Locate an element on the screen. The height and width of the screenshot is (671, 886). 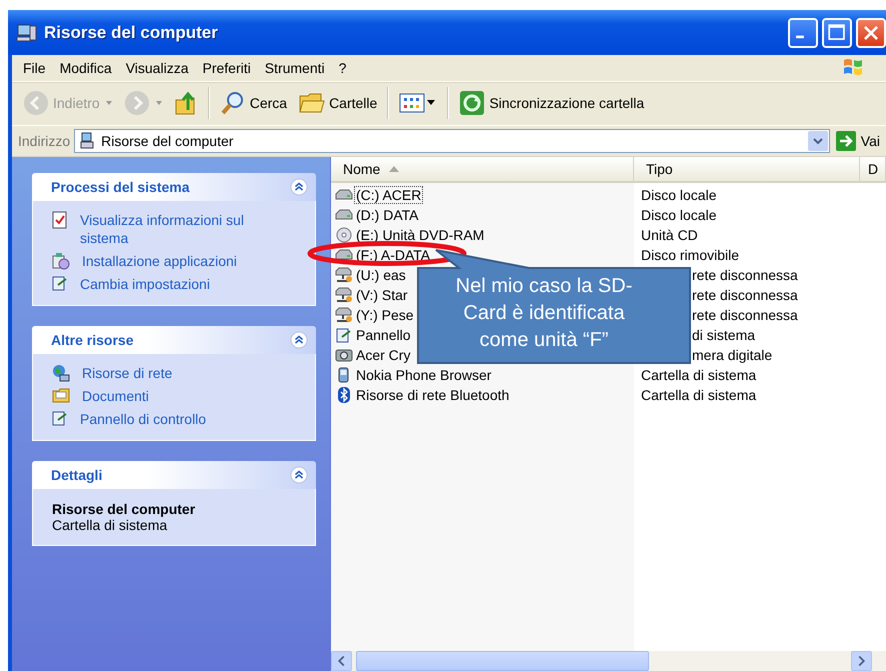
checklist-icon is located at coordinates (60, 220).